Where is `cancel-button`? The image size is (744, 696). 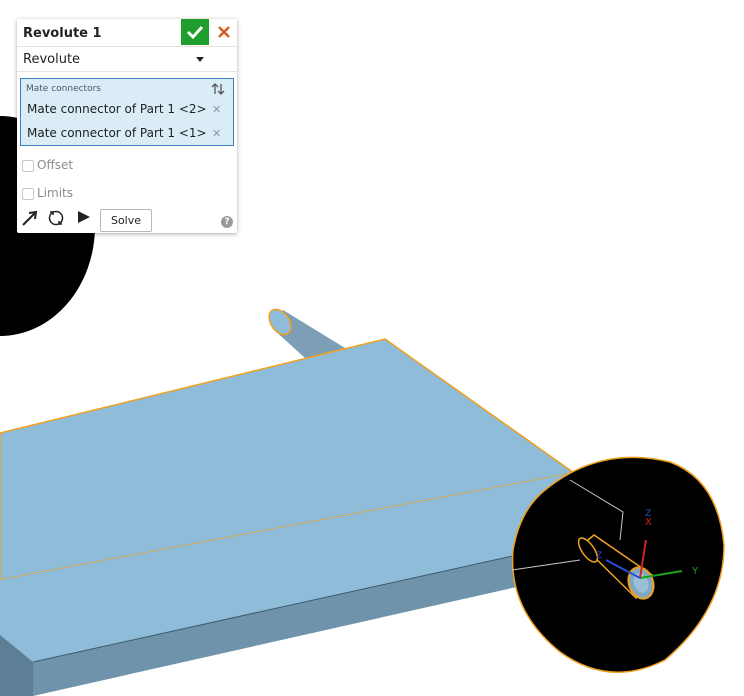
cancel-button is located at coordinates (224, 32).